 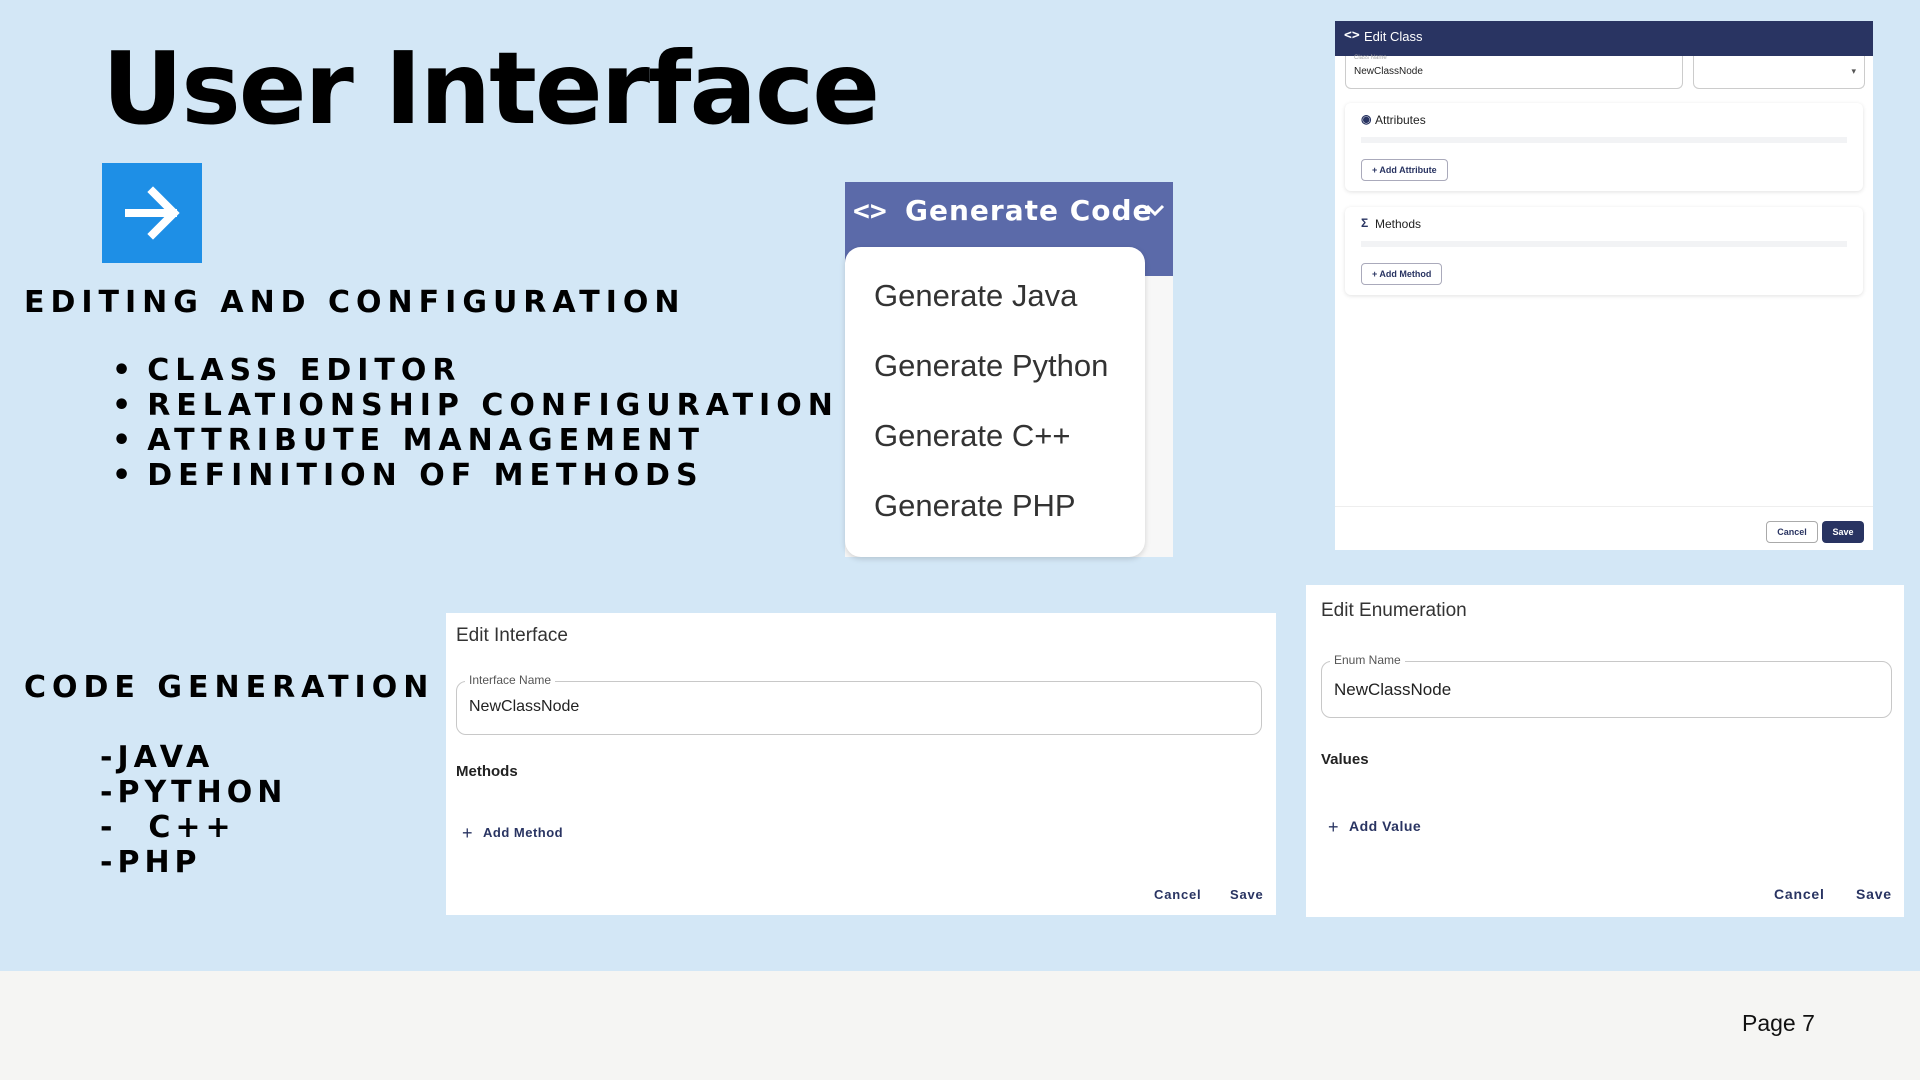 I want to click on footer-bar, so click(x=960, y=1025).